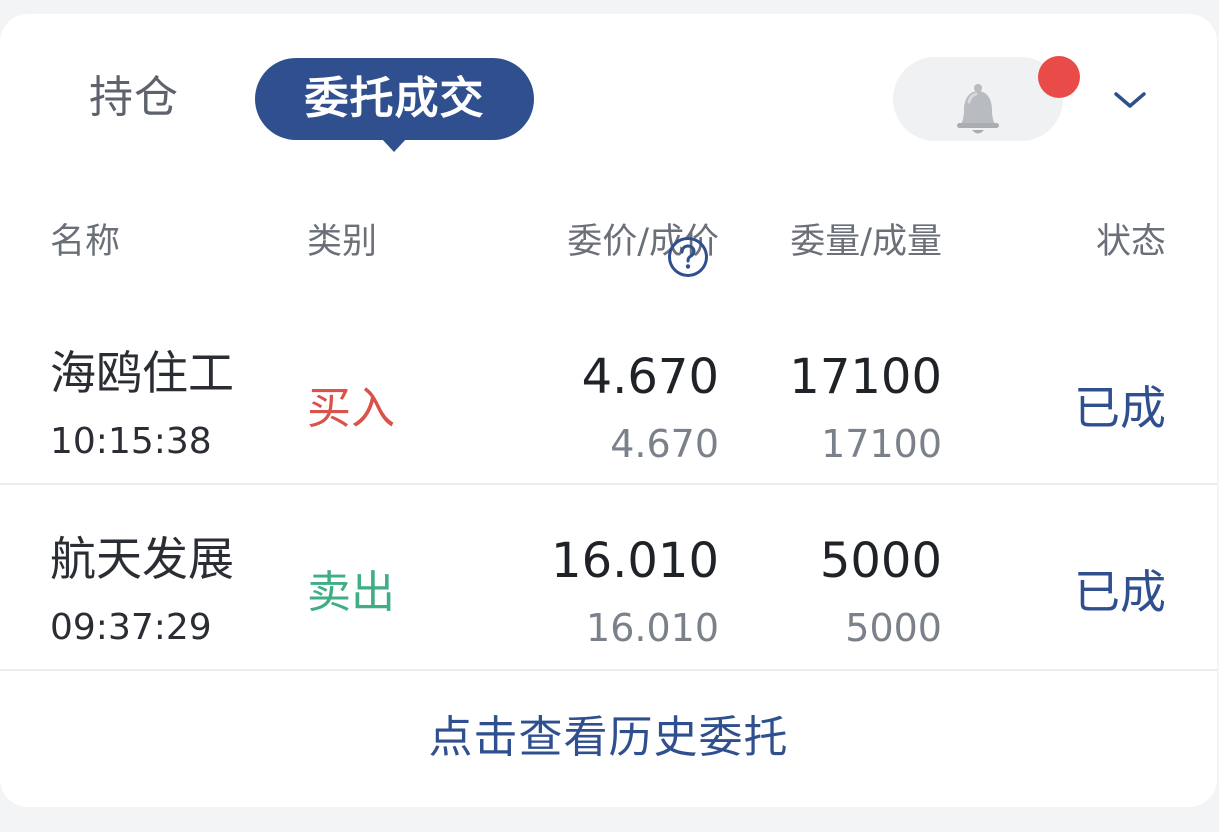 The width and height of the screenshot is (1219, 832). I want to click on fill-price: 4.670, so click(664, 444).